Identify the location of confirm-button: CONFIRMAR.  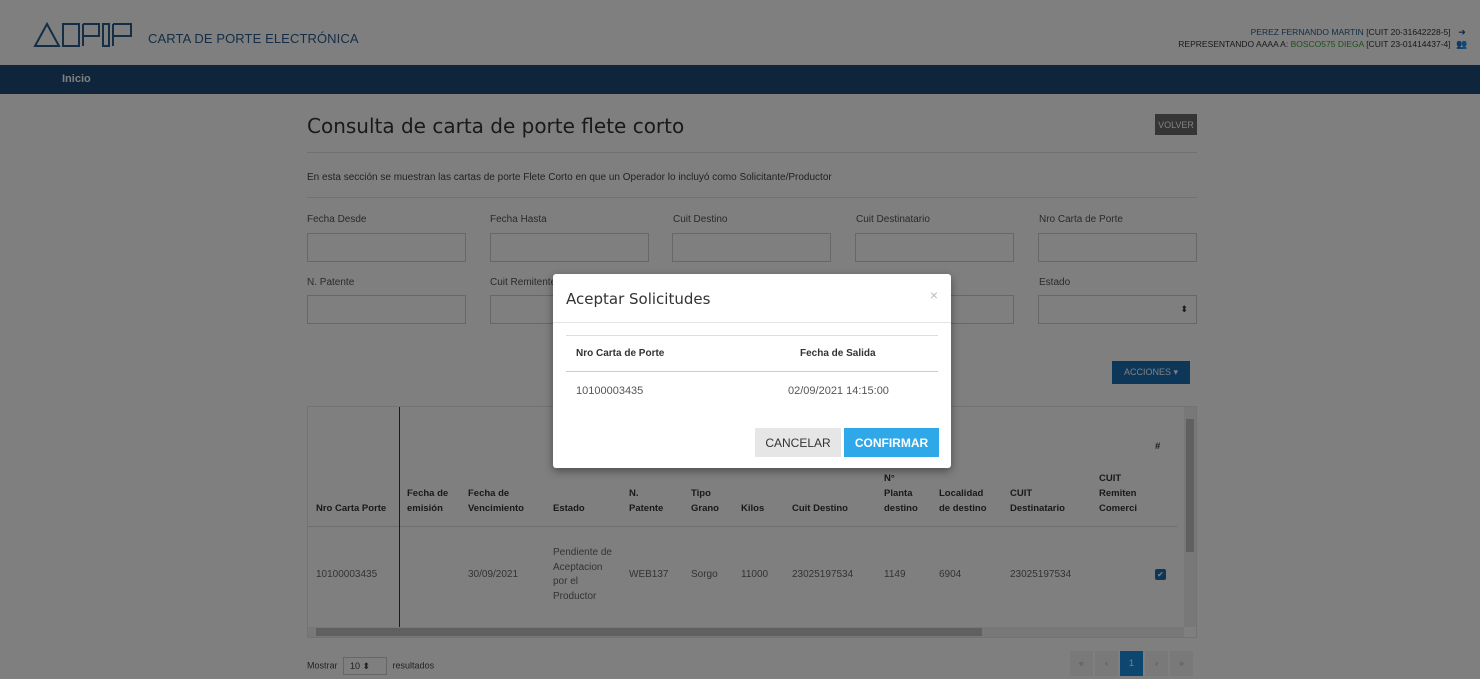
(891, 442).